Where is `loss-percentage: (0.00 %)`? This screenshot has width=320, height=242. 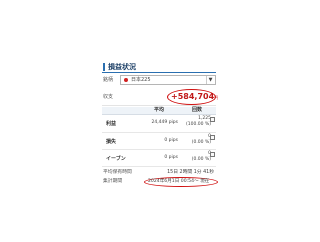
loss-percentage: (0.00 %) is located at coordinates (201, 142).